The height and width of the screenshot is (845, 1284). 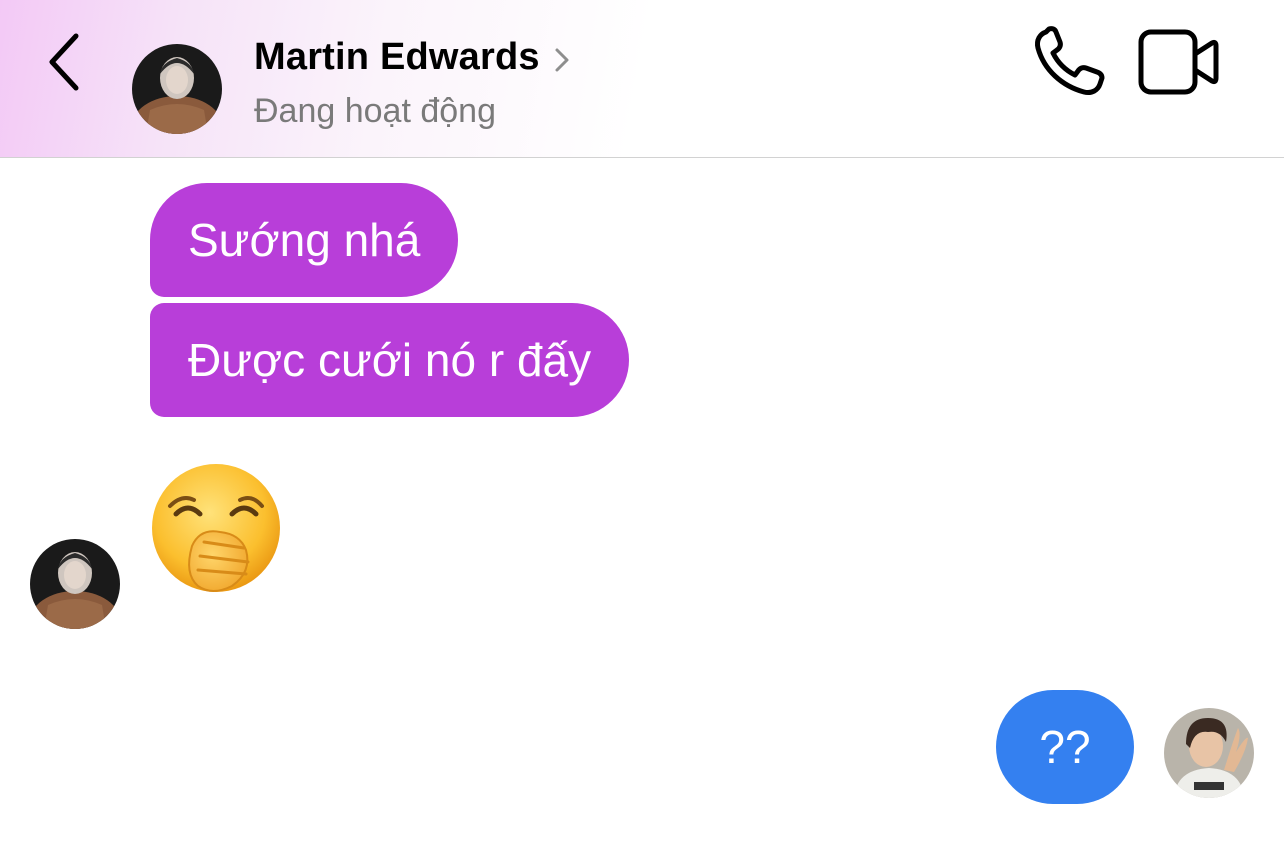 I want to click on outgoing-message: ??, so click(x=1065, y=747).